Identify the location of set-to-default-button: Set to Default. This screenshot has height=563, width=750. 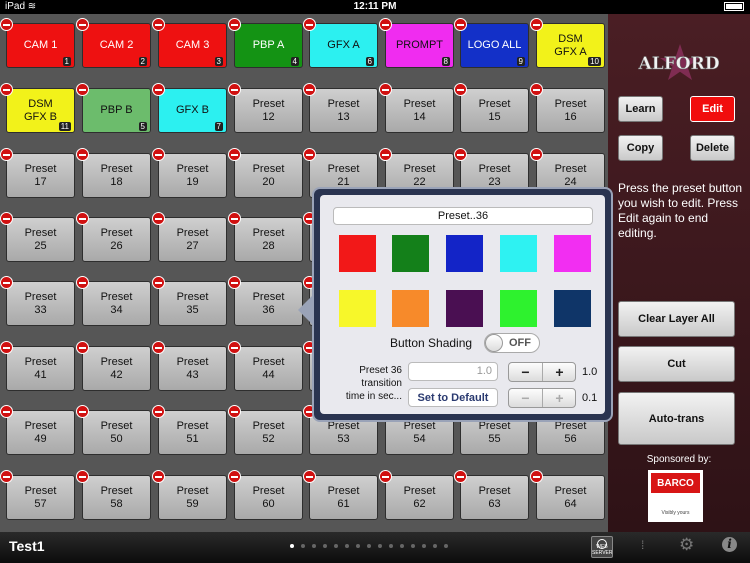
(453, 397).